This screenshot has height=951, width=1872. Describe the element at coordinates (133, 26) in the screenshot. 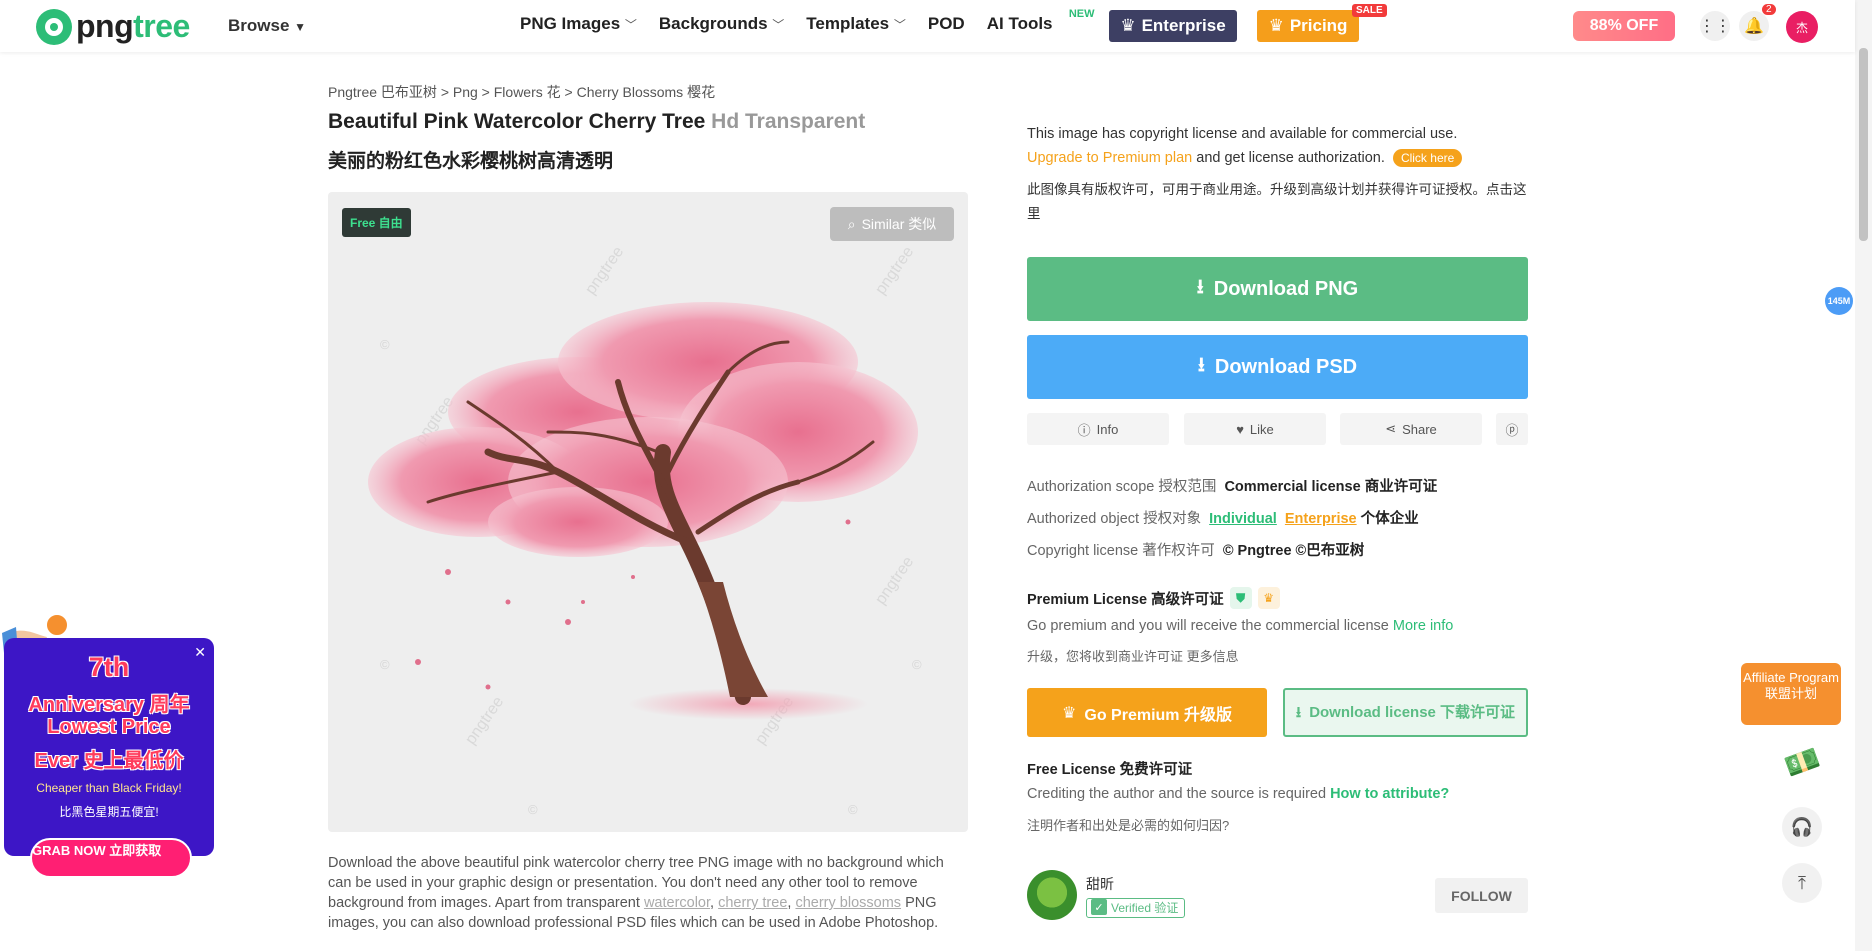

I see `logo-text: pngtree` at that location.